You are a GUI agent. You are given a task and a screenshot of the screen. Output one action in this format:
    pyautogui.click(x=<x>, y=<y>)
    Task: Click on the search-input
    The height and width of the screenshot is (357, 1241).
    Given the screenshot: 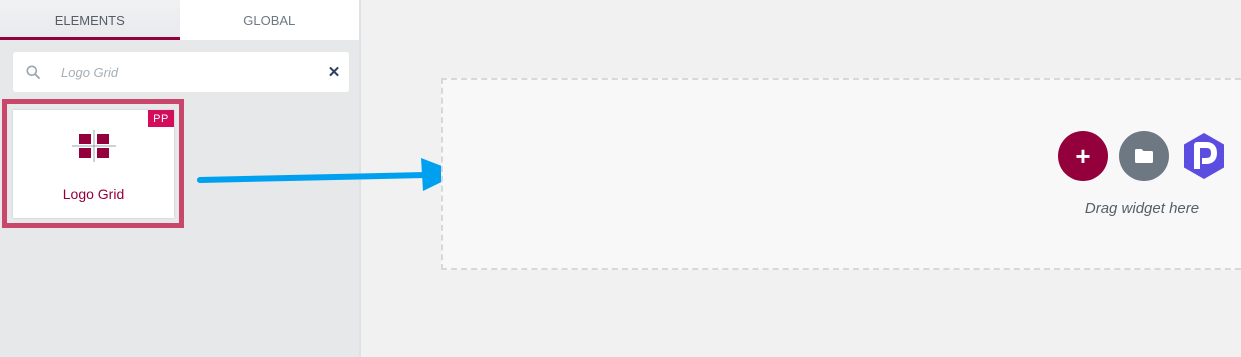 What is the action you would take?
    pyautogui.click(x=181, y=72)
    